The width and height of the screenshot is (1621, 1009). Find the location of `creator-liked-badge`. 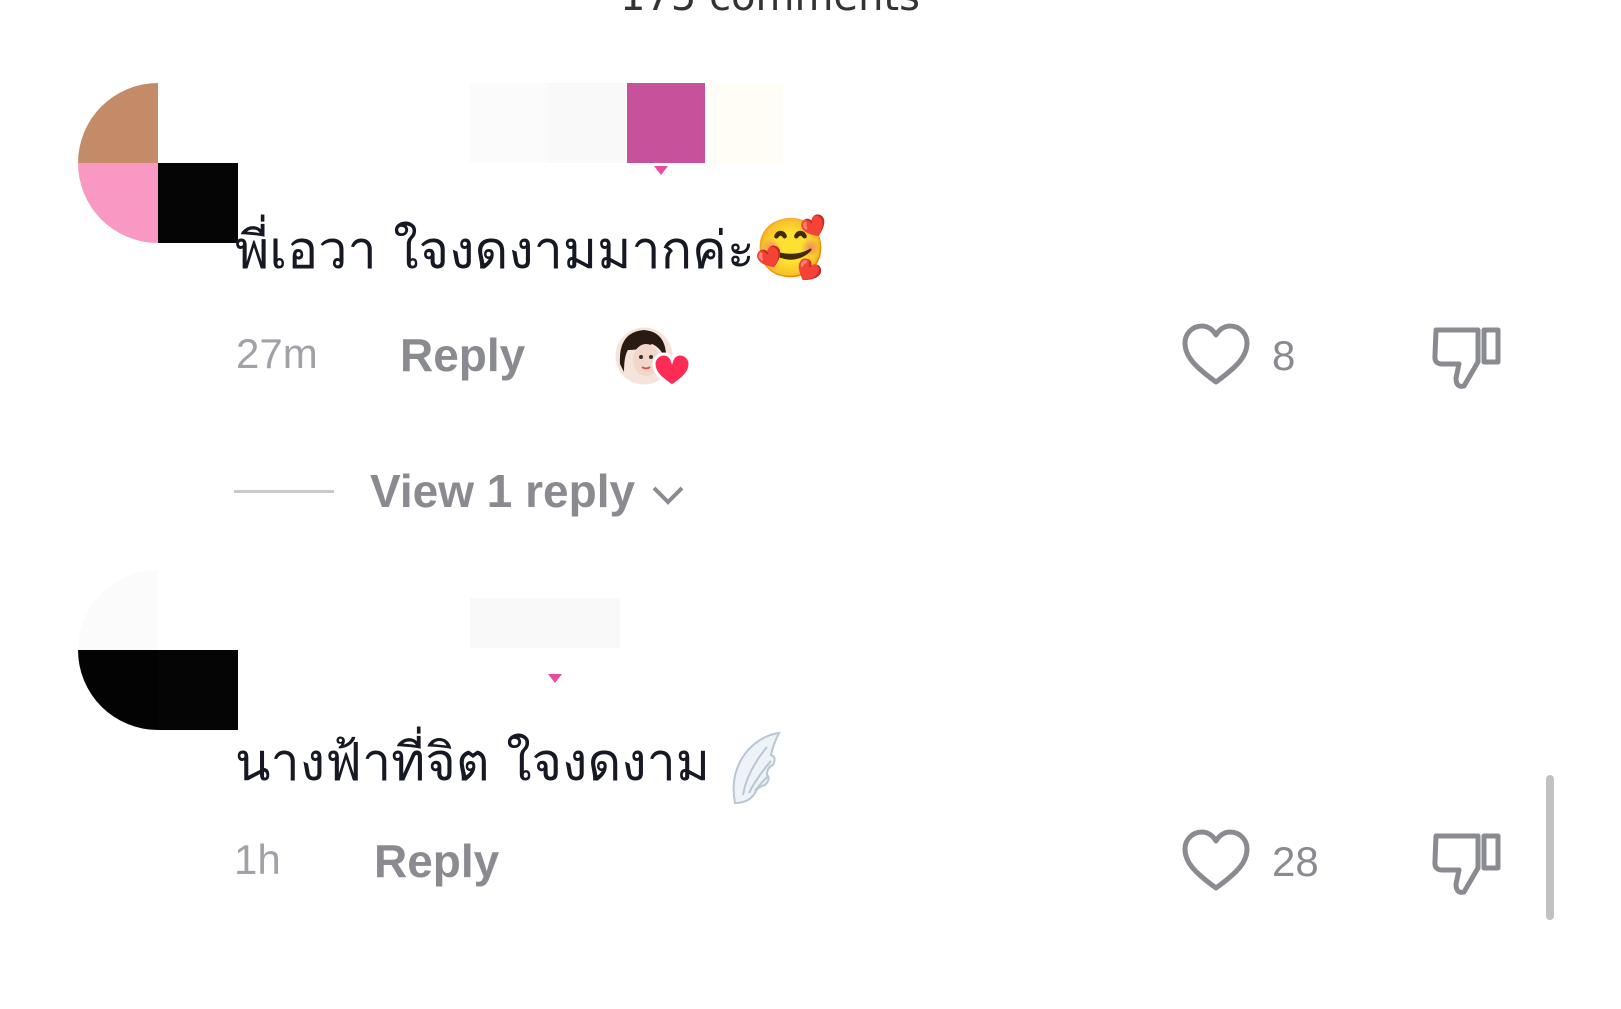

creator-liked-badge is located at coordinates (652, 359).